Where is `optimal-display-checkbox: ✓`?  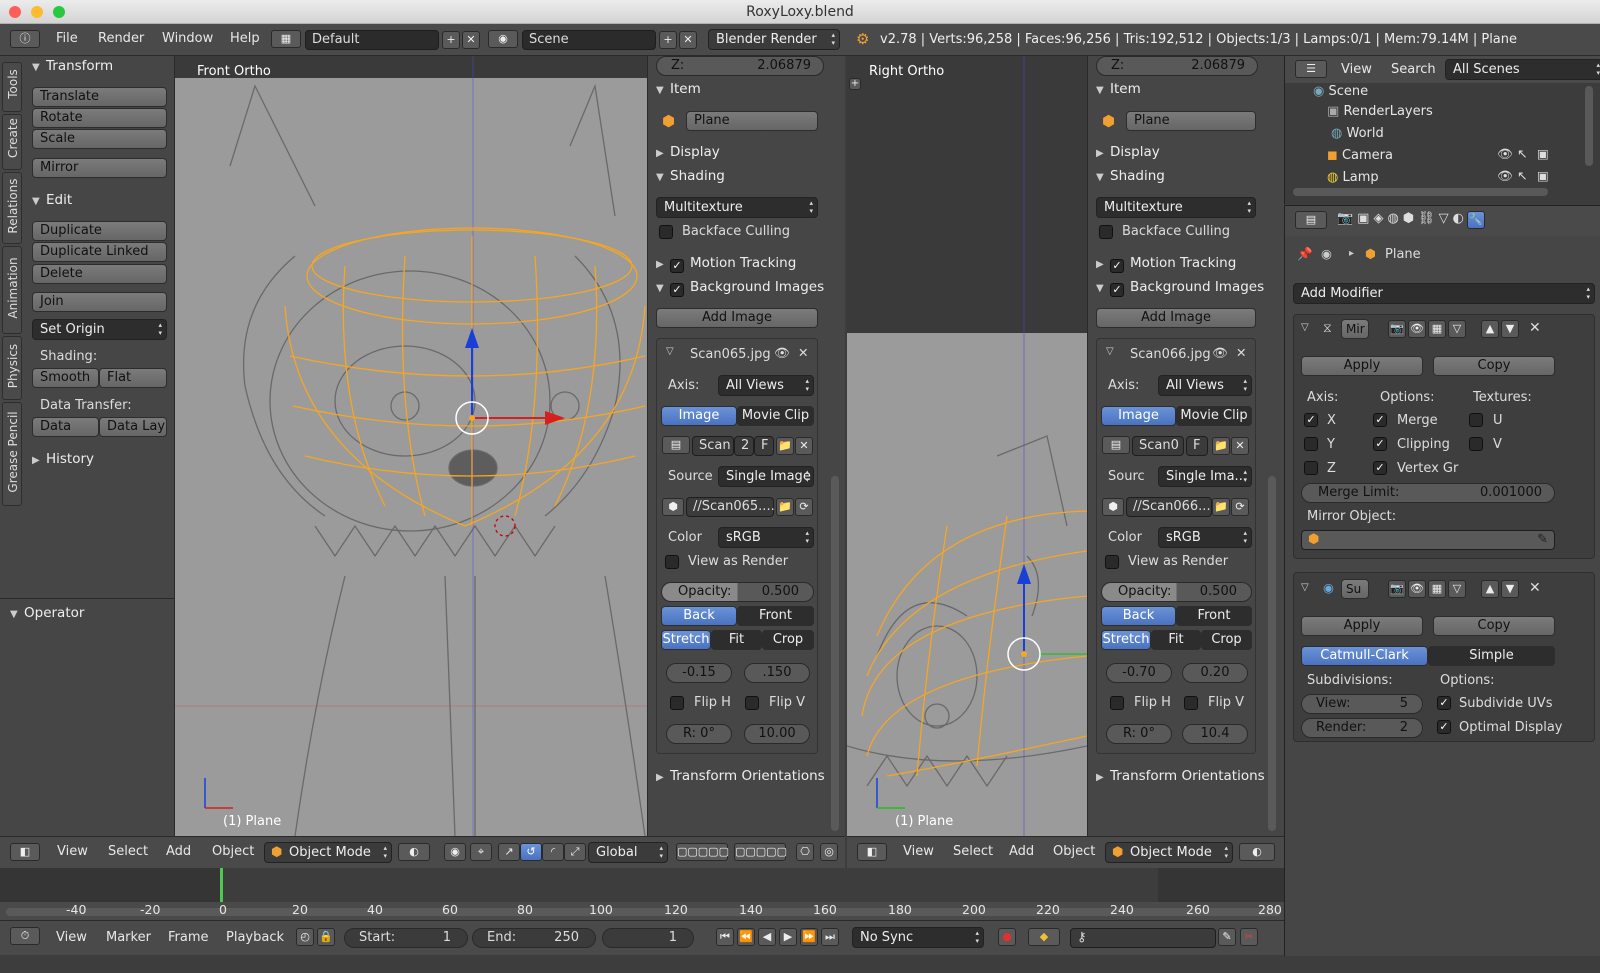
optimal-display-checkbox: ✓ is located at coordinates (1444, 727).